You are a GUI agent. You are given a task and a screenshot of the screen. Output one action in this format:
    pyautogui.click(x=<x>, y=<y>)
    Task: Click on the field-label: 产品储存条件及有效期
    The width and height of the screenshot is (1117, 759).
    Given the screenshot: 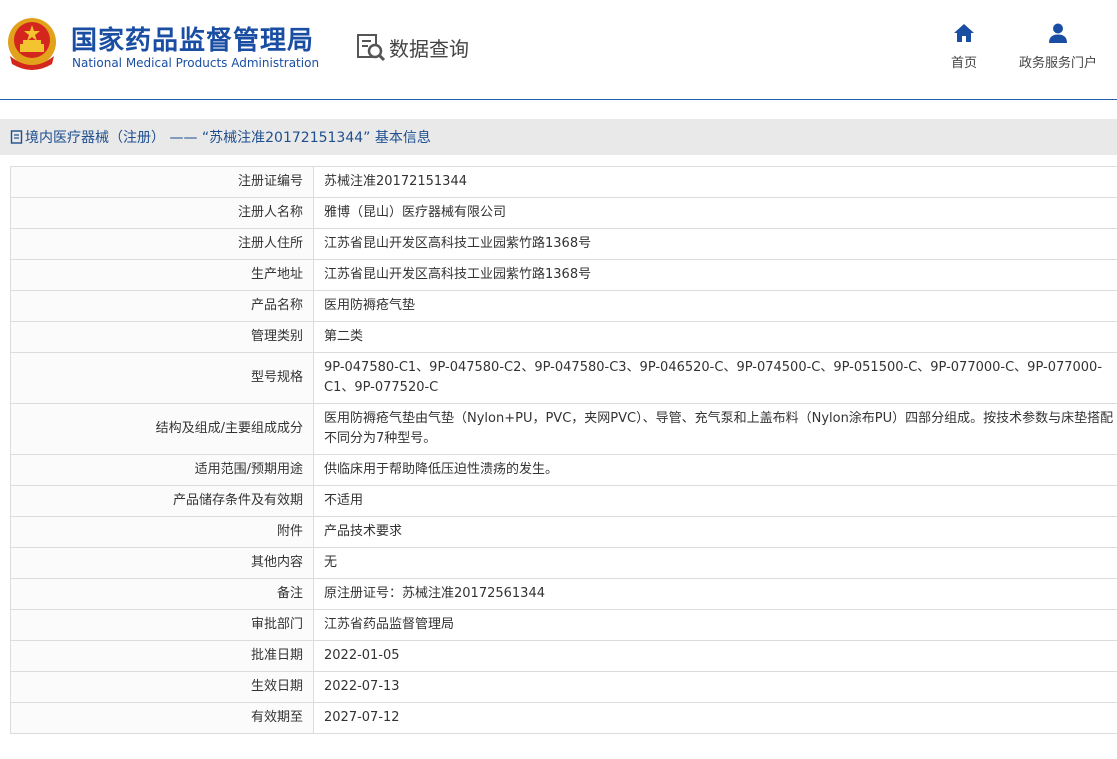 What is the action you would take?
    pyautogui.click(x=162, y=501)
    